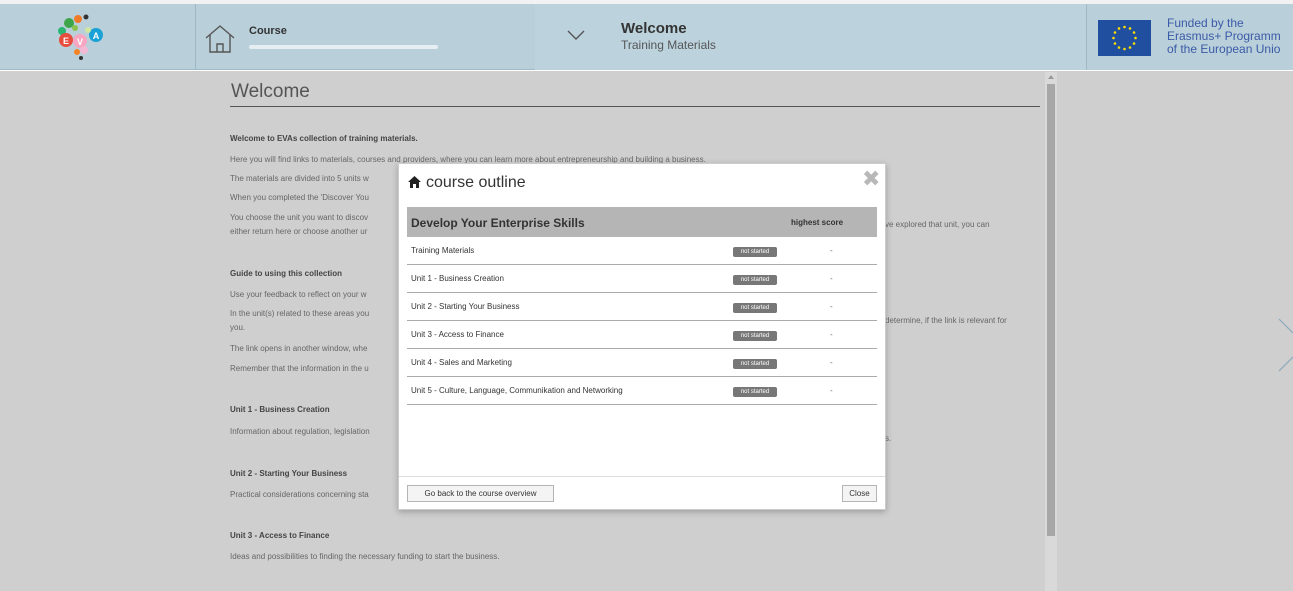 The height and width of the screenshot is (591, 1293). I want to click on section-heading: Unit 3 - Access to Finance, so click(280, 535).